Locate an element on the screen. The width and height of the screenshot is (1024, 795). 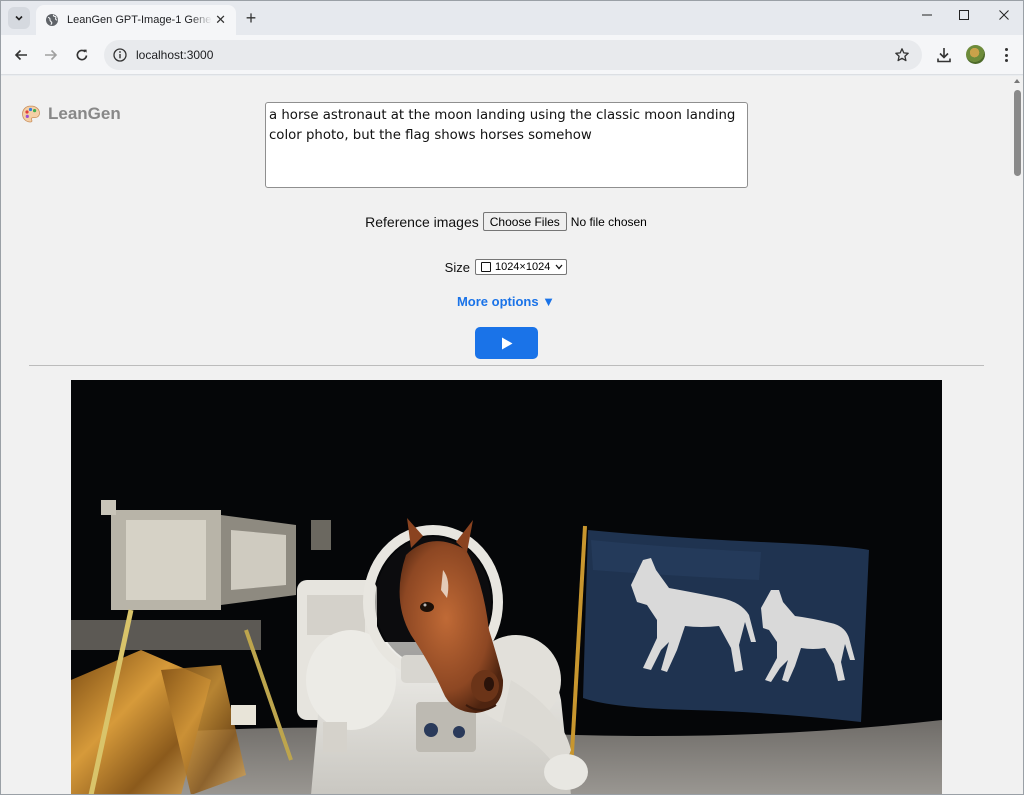
chevron-down-icon is located at coordinates (559, 267).